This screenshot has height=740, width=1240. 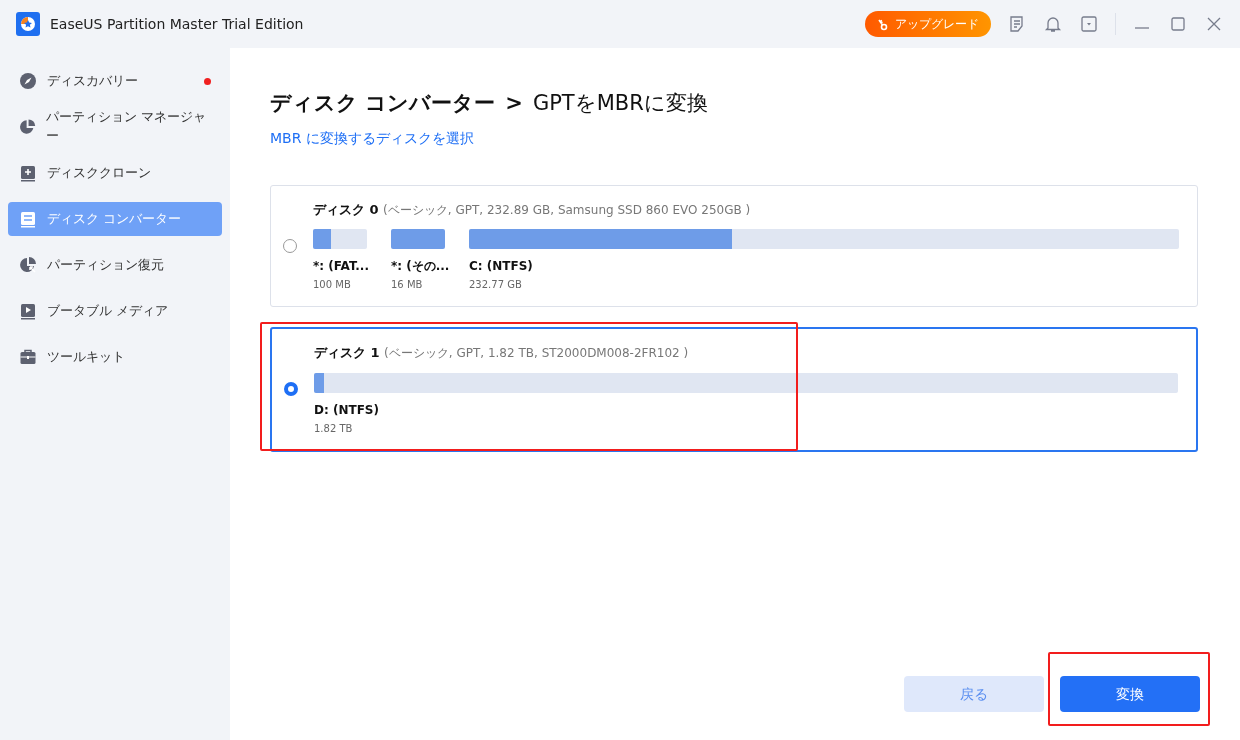 What do you see at coordinates (332, 285) in the screenshot?
I see `partition-size: 100 MB` at bounding box center [332, 285].